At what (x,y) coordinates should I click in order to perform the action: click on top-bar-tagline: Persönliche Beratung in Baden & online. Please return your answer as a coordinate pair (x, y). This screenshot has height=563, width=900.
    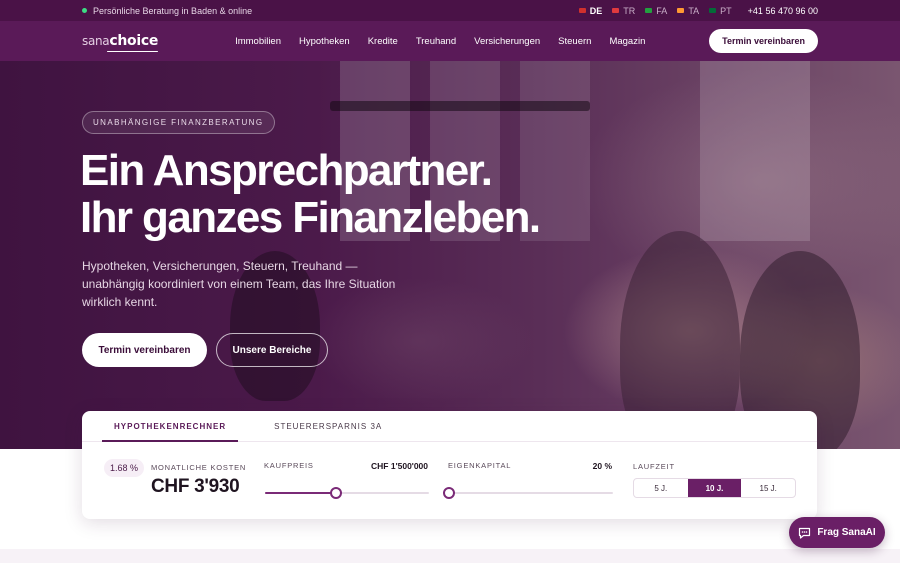
    Looking at the image, I should click on (173, 10).